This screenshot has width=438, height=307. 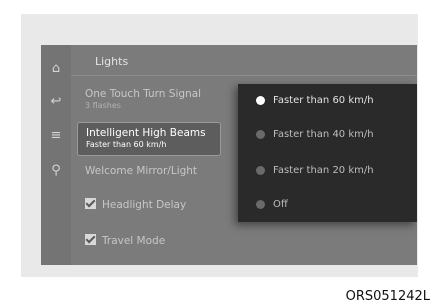 What do you see at coordinates (56, 101) in the screenshot?
I see `back-icon: ↩` at bounding box center [56, 101].